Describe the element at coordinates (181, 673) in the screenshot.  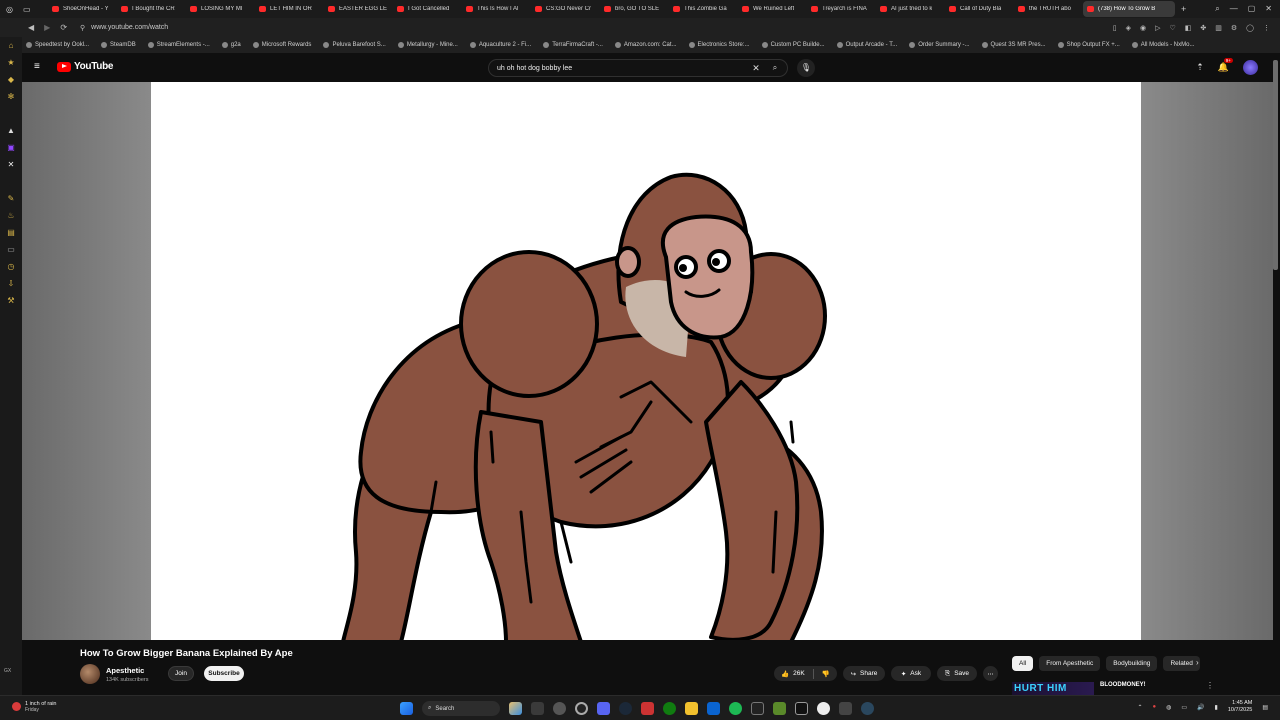
I see `join-button: Join` at that location.